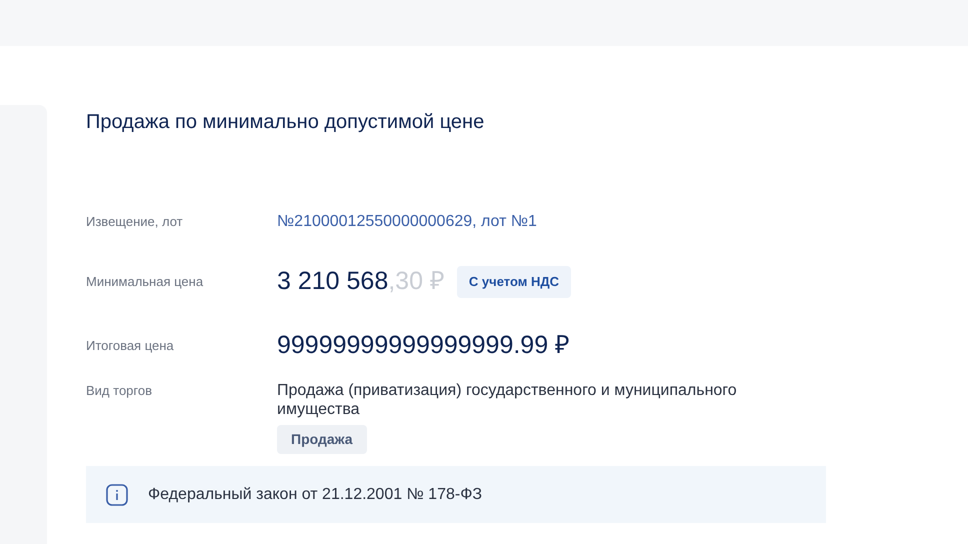 The height and width of the screenshot is (544, 968). I want to click on field-label: Итоговая цена, so click(130, 346).